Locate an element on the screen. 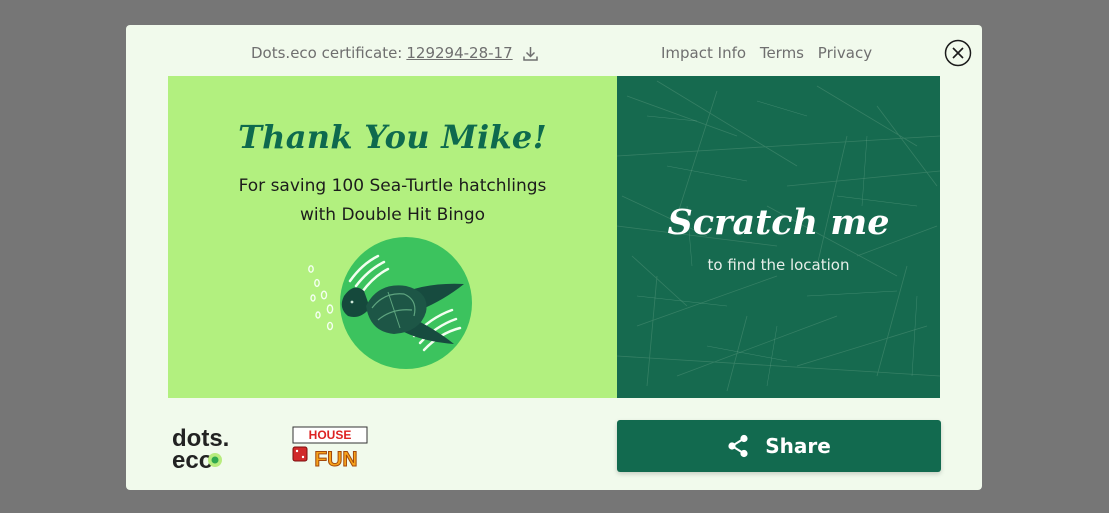  share-button: Share is located at coordinates (779, 446).